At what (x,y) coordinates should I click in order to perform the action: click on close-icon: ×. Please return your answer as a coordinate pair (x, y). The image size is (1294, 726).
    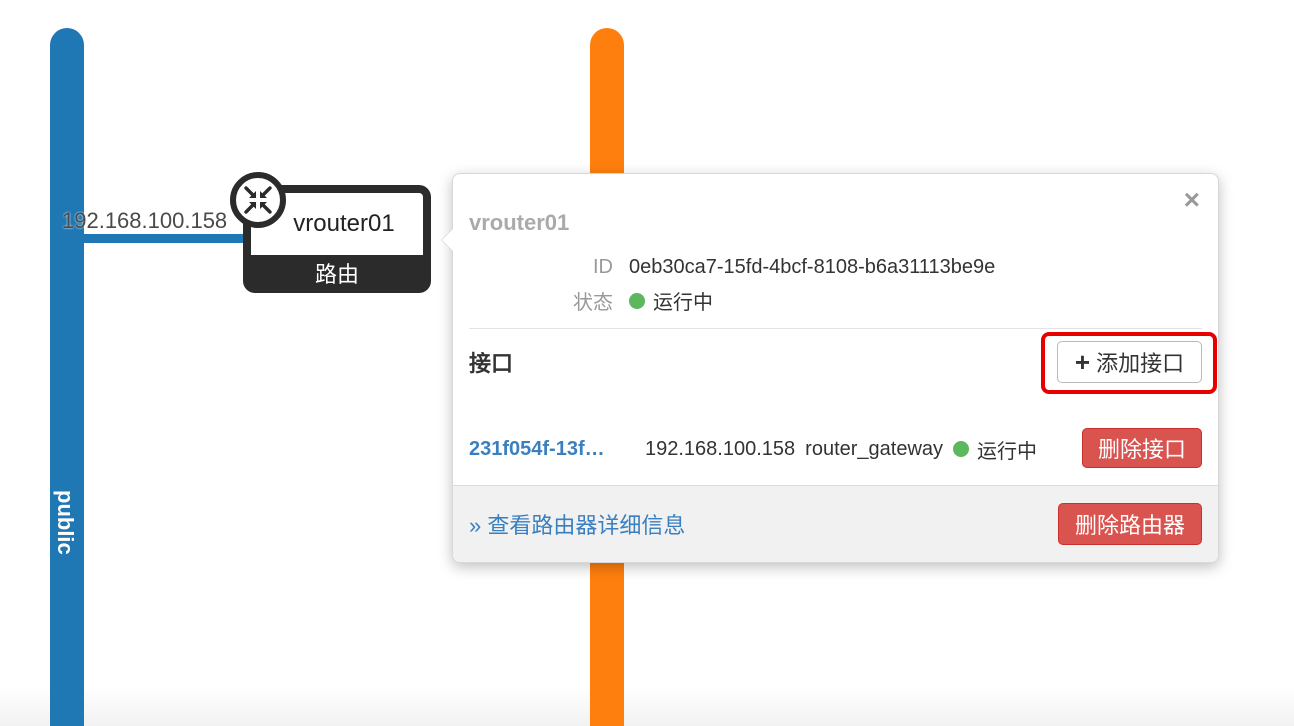
    Looking at the image, I should click on (1192, 200).